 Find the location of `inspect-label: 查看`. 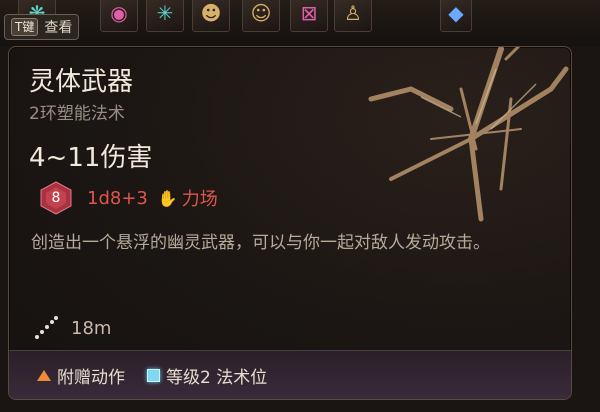

inspect-label: 查看 is located at coordinates (58, 28).